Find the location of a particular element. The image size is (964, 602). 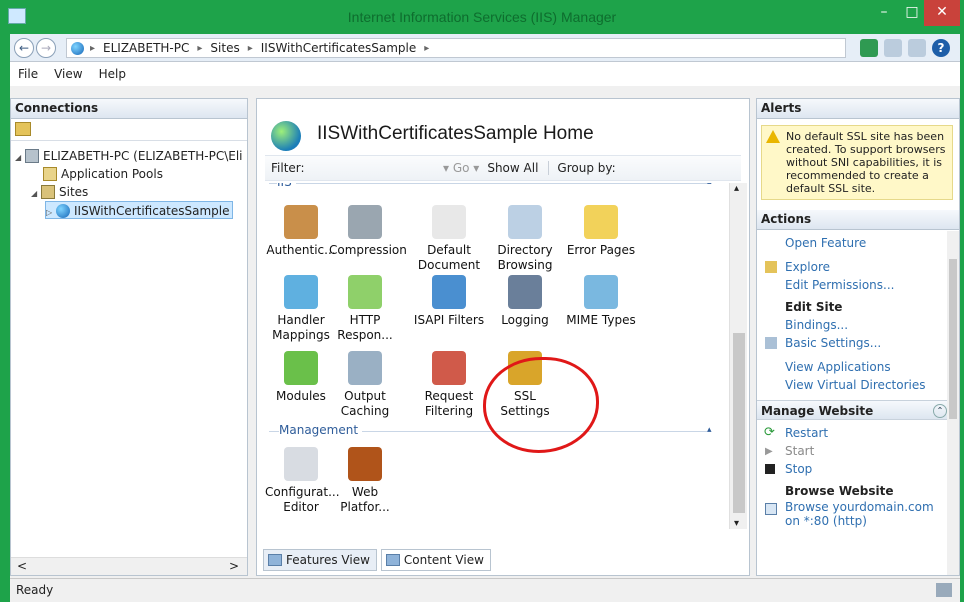

breadcrumb-sites: Sites is located at coordinates (224, 48).